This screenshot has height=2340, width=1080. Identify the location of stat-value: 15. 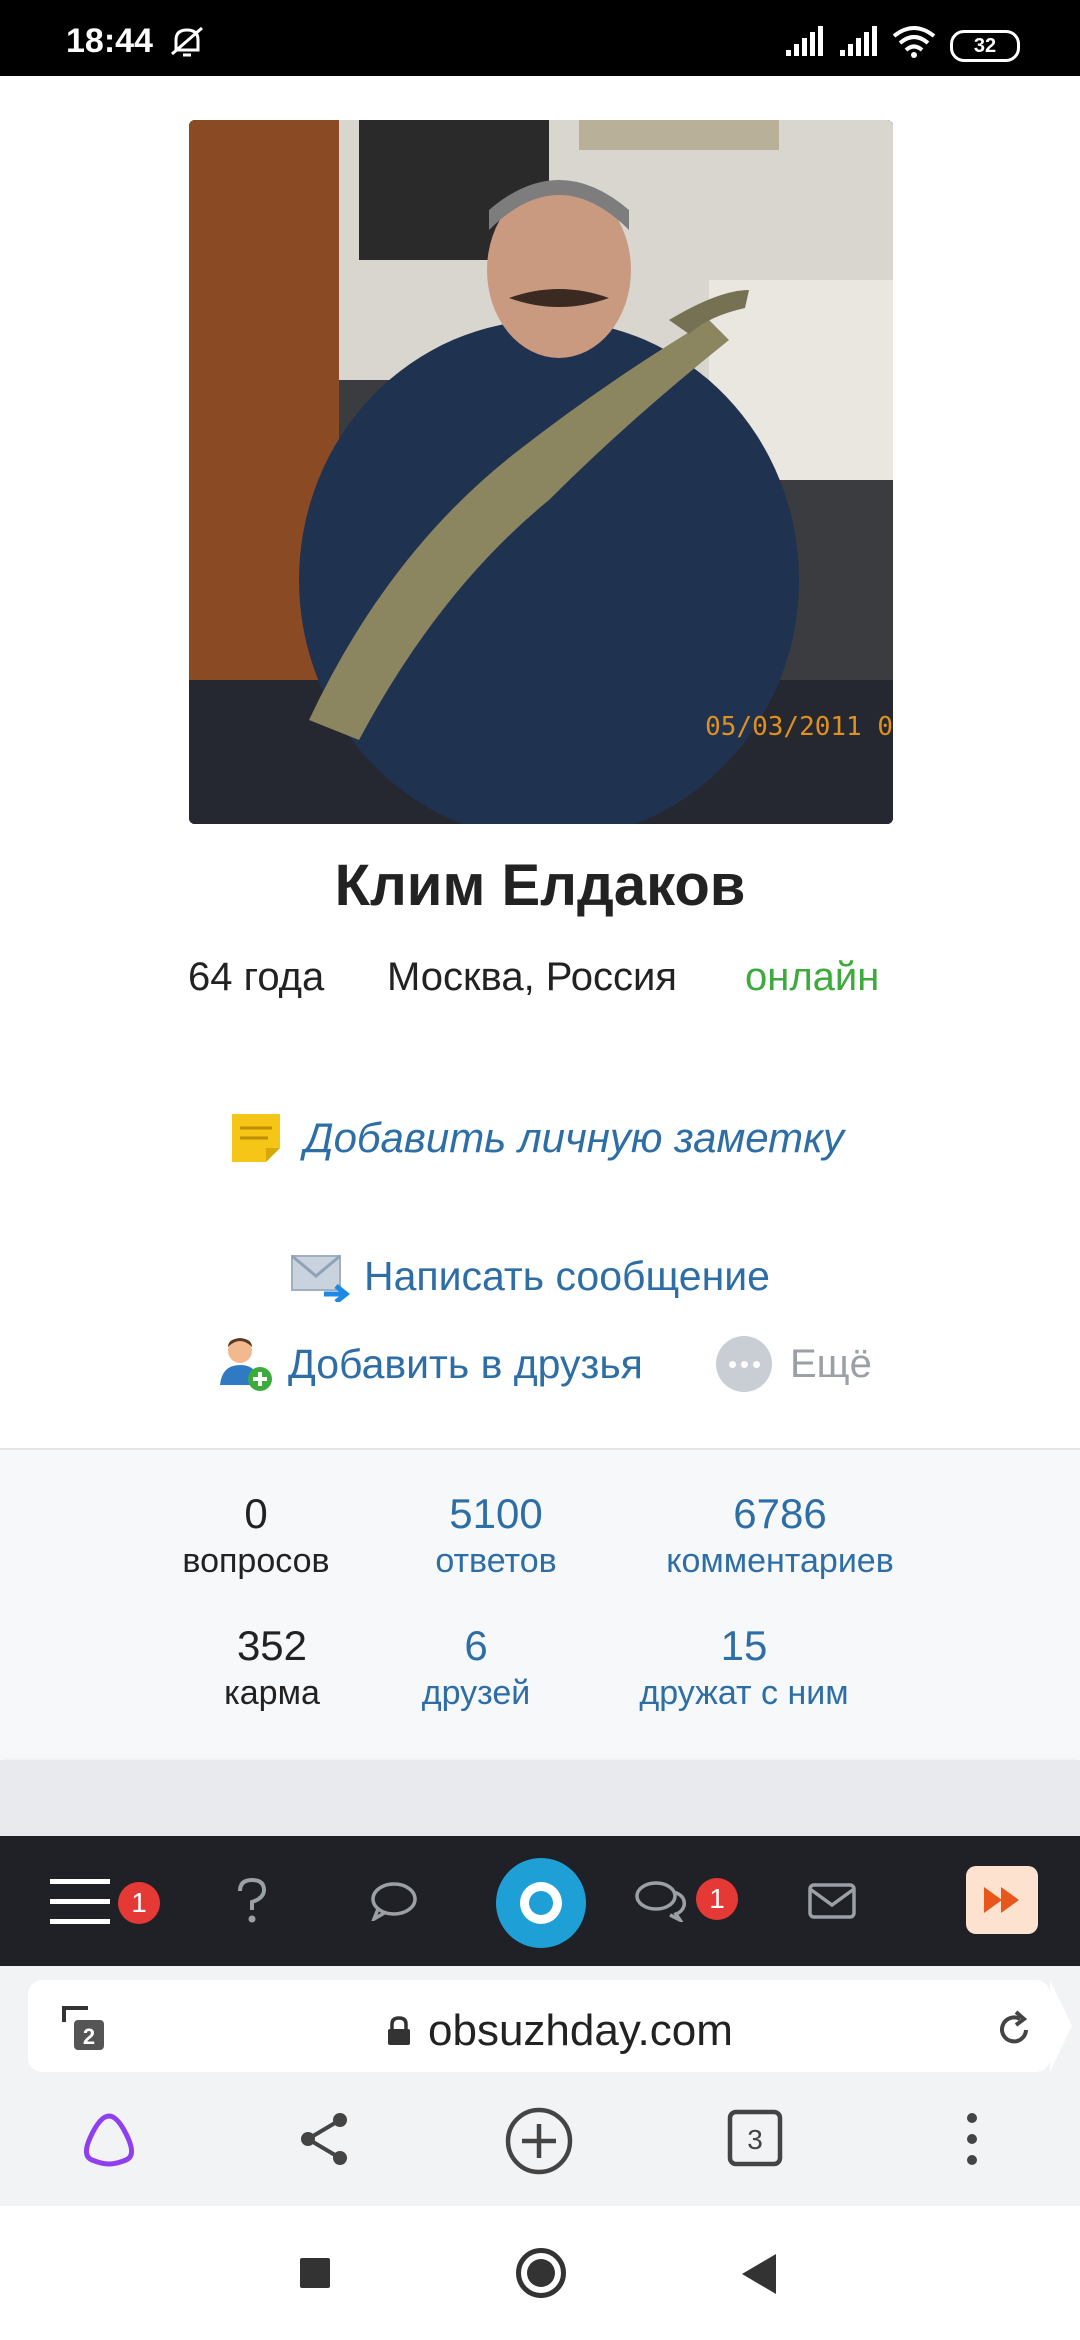
(744, 1645).